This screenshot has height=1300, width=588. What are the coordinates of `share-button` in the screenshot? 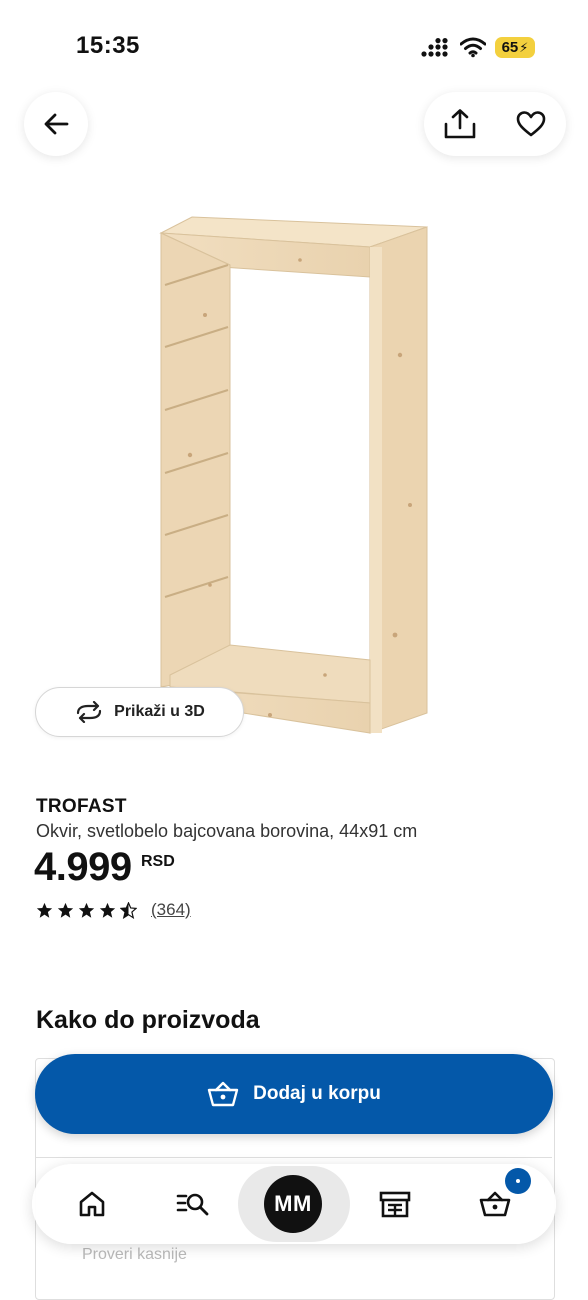 It's located at (460, 124).